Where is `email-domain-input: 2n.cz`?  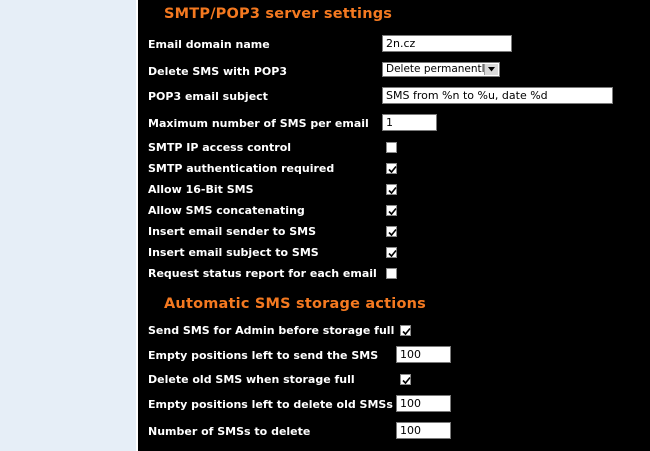 email-domain-input: 2n.cz is located at coordinates (447, 43).